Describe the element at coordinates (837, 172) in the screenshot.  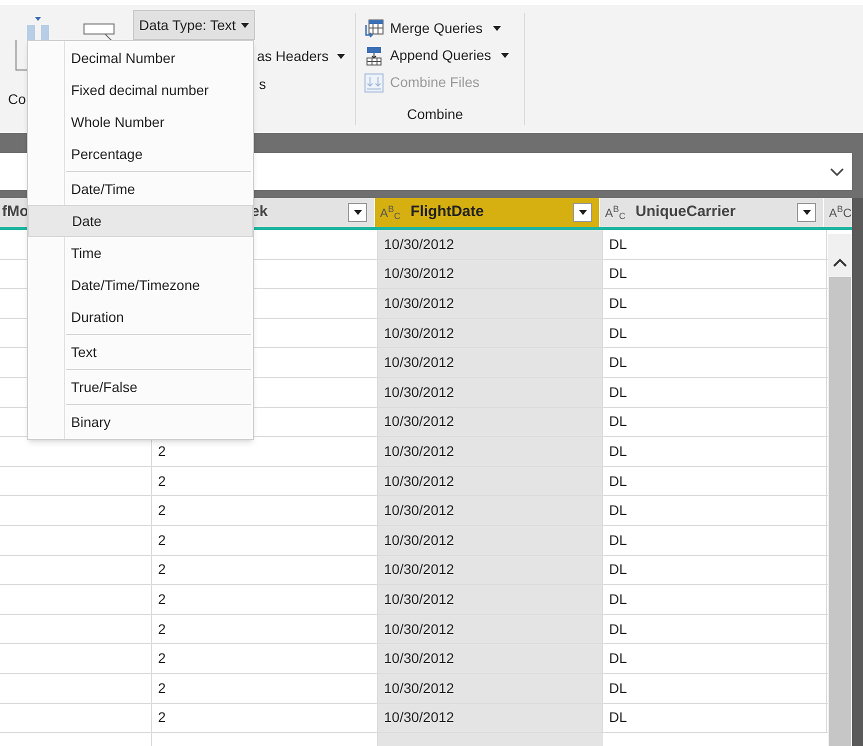
I see `chevron-down-icon` at that location.